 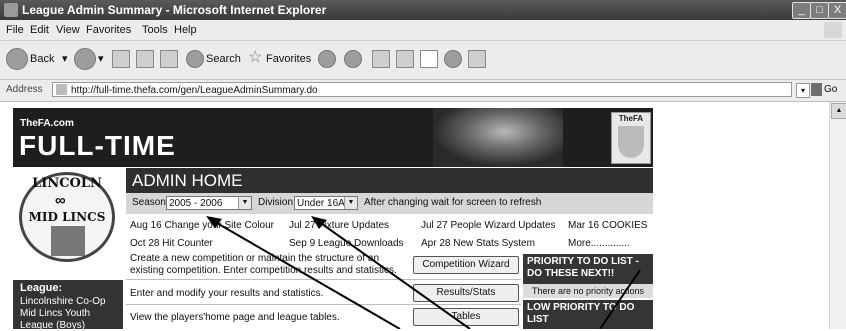 I want to click on arrow-line-priority, so click(x=620, y=299).